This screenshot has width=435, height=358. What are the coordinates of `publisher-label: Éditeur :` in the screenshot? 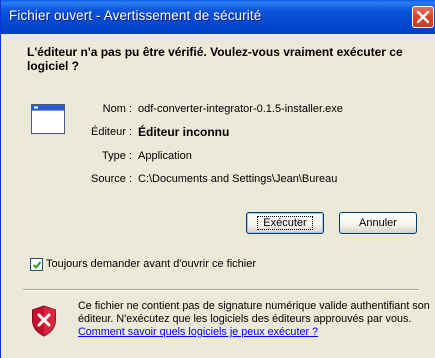 It's located at (111, 132).